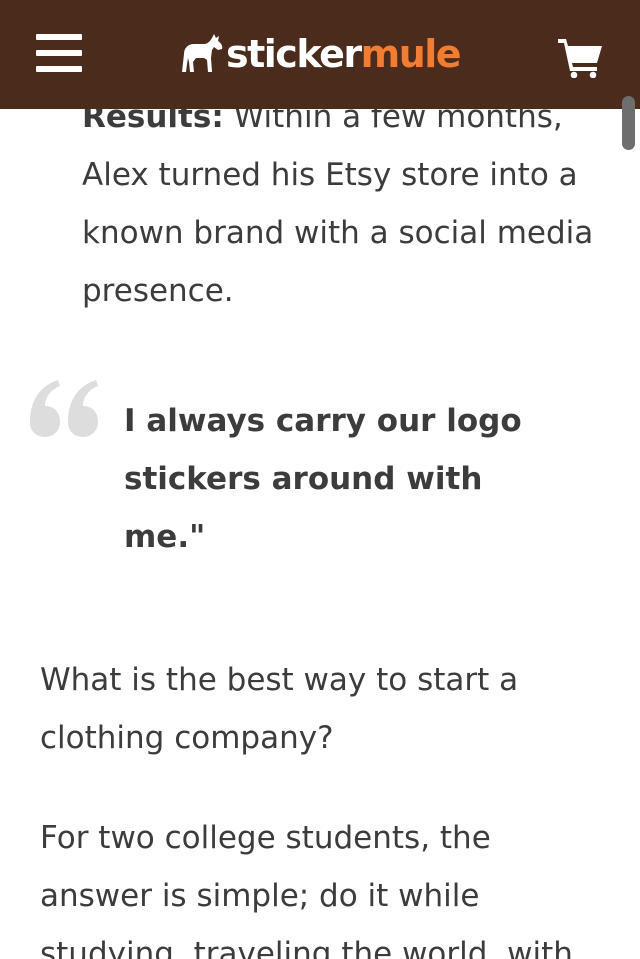  Describe the element at coordinates (294, 54) in the screenshot. I see `logo-word-sticker: sticker` at that location.